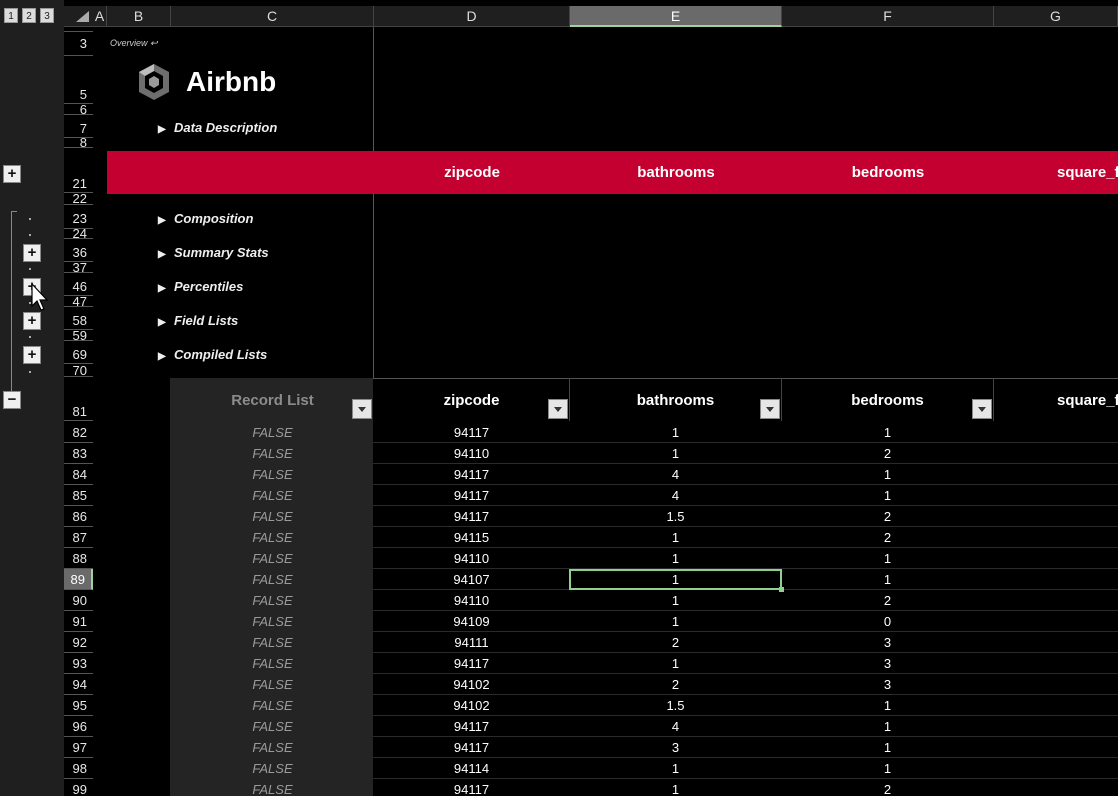 This screenshot has height=796, width=1118. Describe the element at coordinates (676, 16) in the screenshot. I see `column-header-e: E` at that location.